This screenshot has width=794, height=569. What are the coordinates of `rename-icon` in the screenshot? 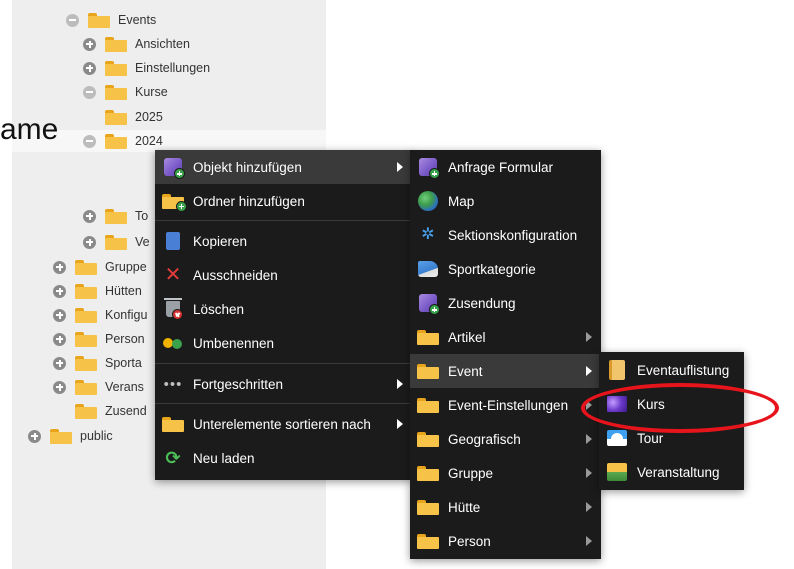 It's located at (173, 343).